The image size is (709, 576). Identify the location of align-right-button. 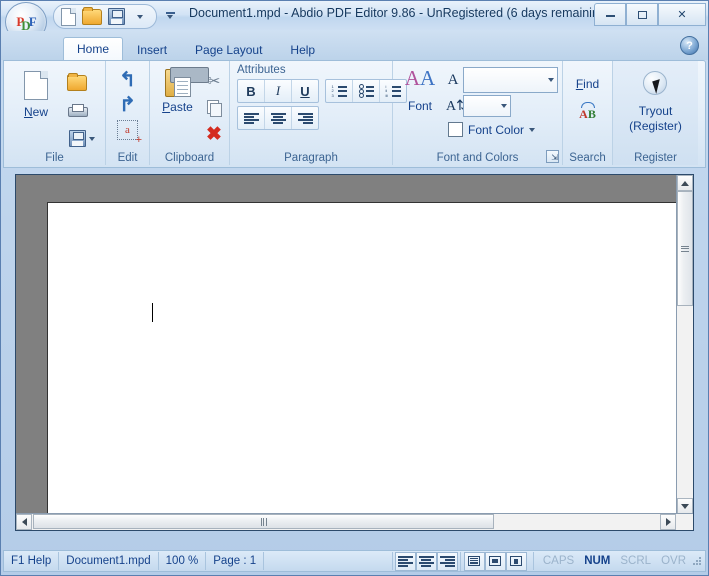
(305, 118).